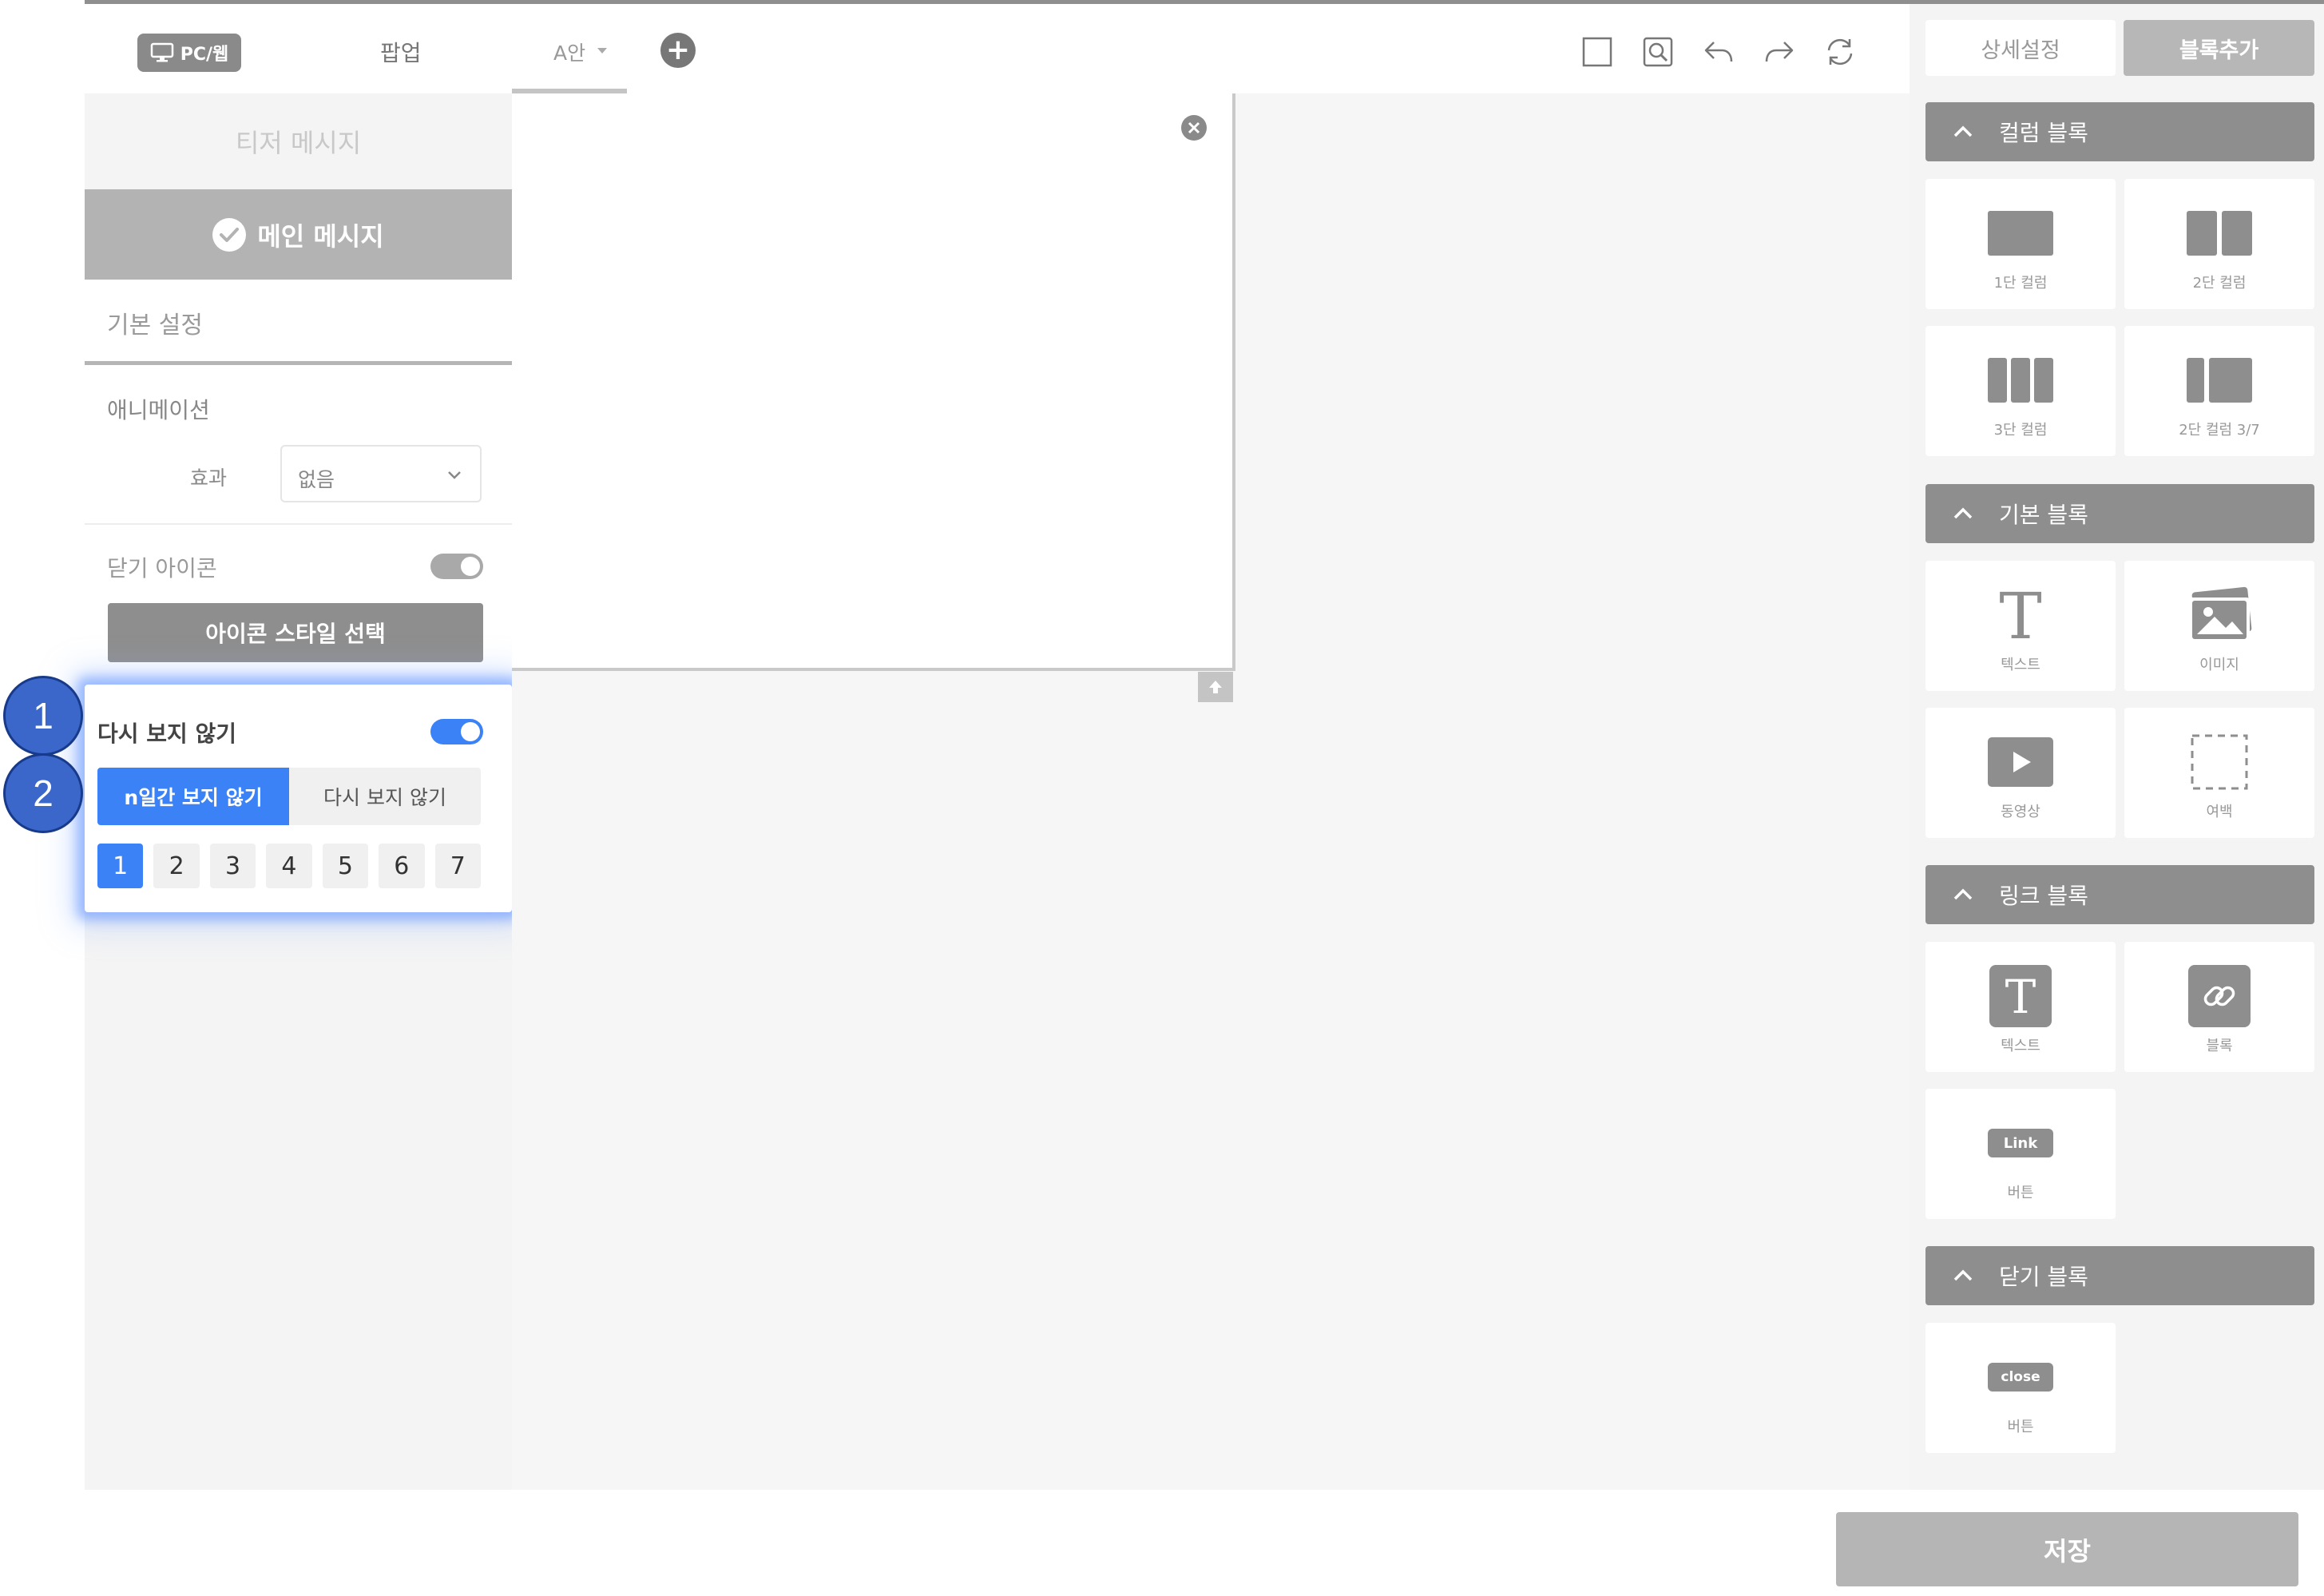 The image size is (2324, 1596). I want to click on caret-down-icon, so click(602, 51).